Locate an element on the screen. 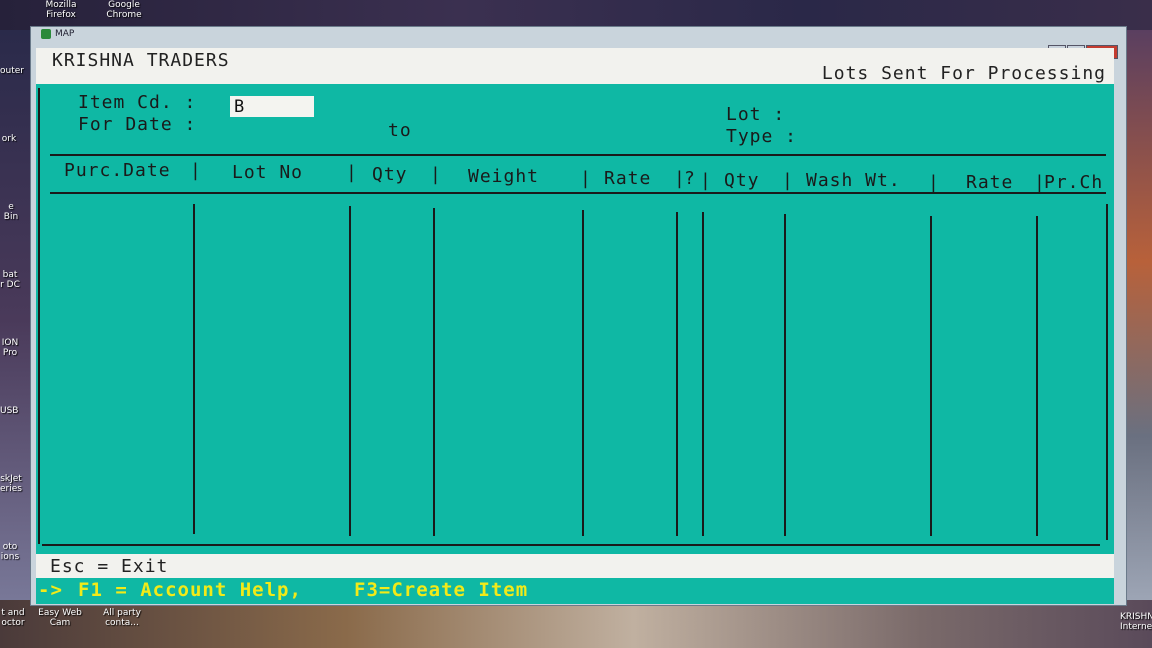 This screenshot has width=1152, height=648. desktop-icon-firefox: Mozilla Firefox is located at coordinates (61, 10).